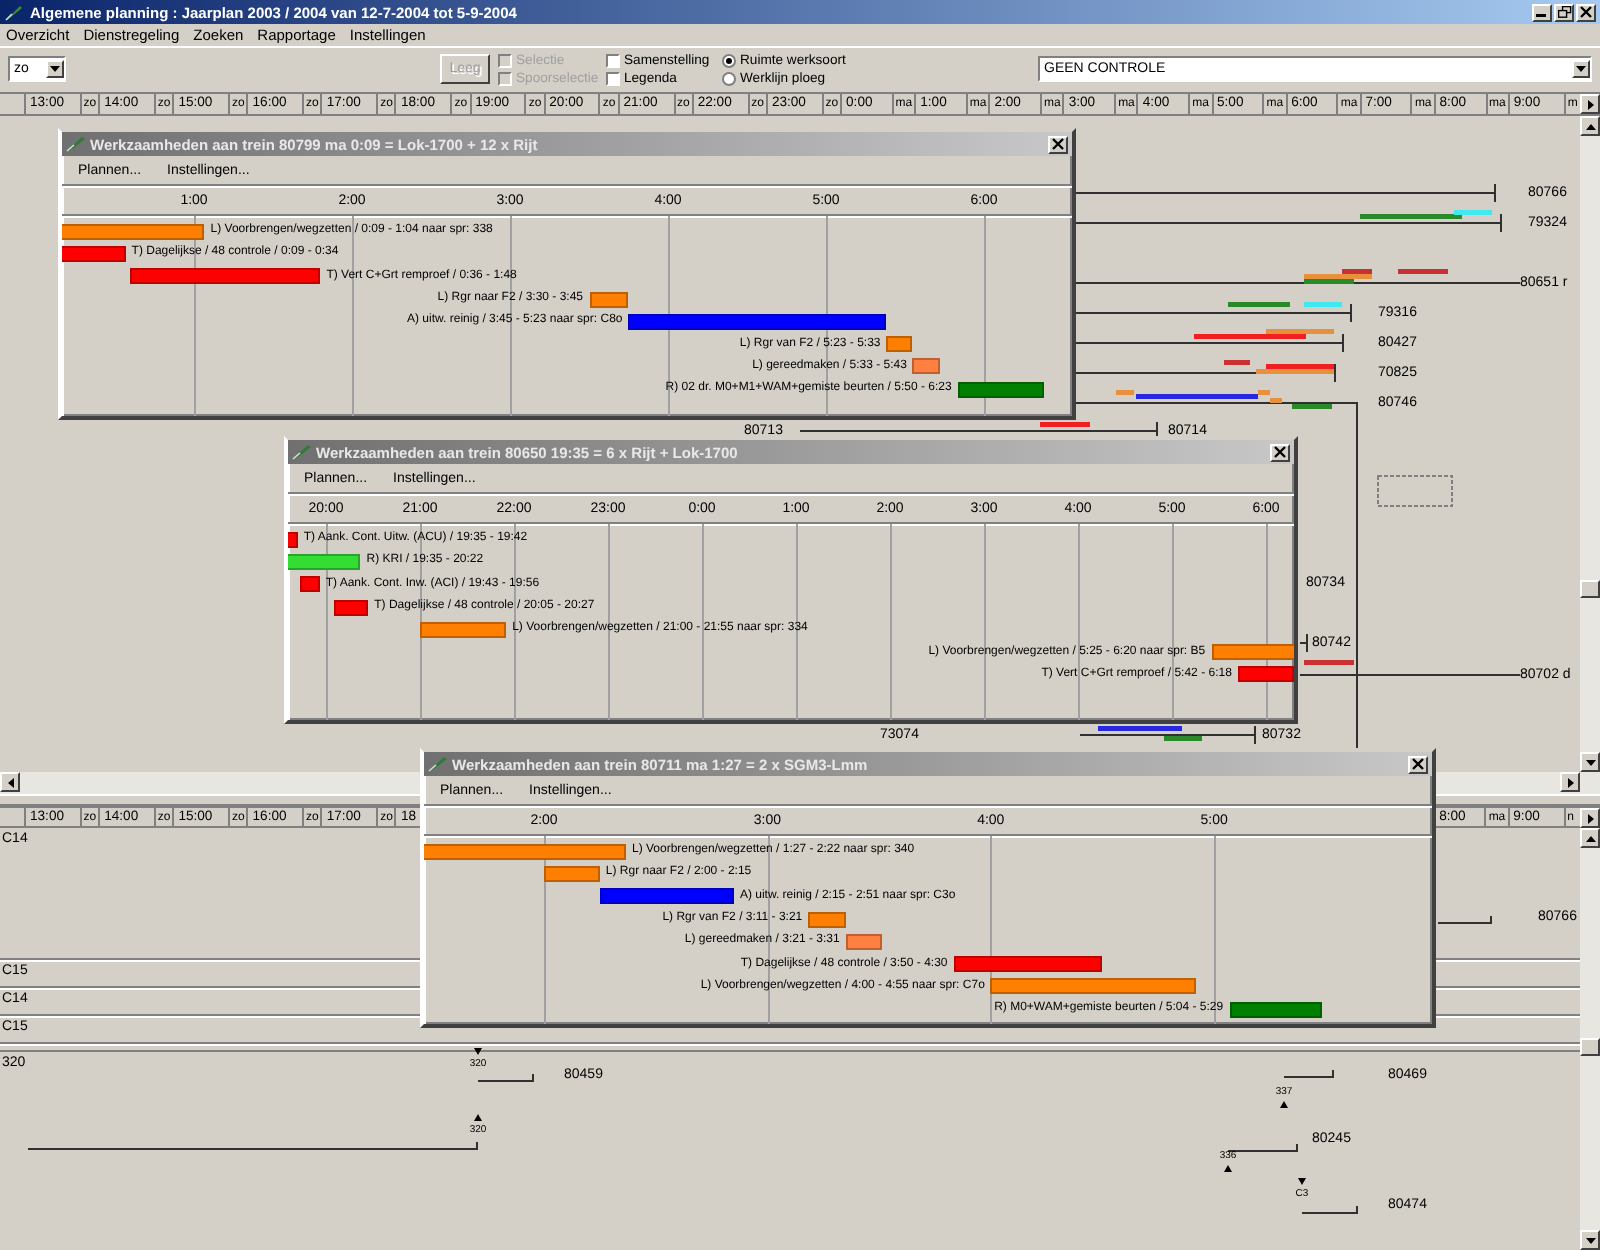 The width and height of the screenshot is (1600, 1250). I want to click on minimize-button, so click(1542, 12).